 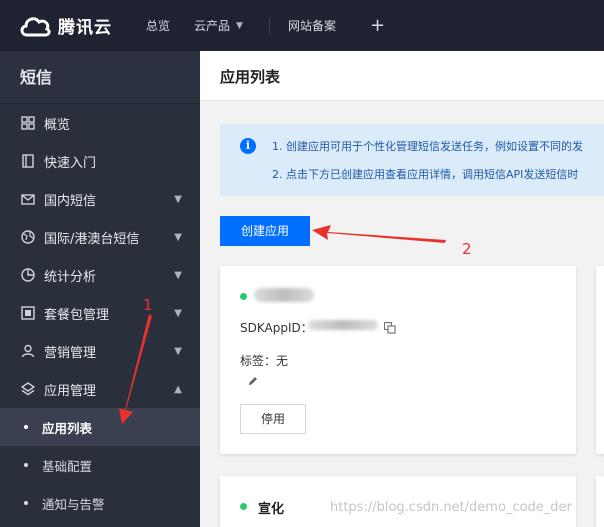 What do you see at coordinates (467, 249) in the screenshot?
I see `annotation-label-2: 2` at bounding box center [467, 249].